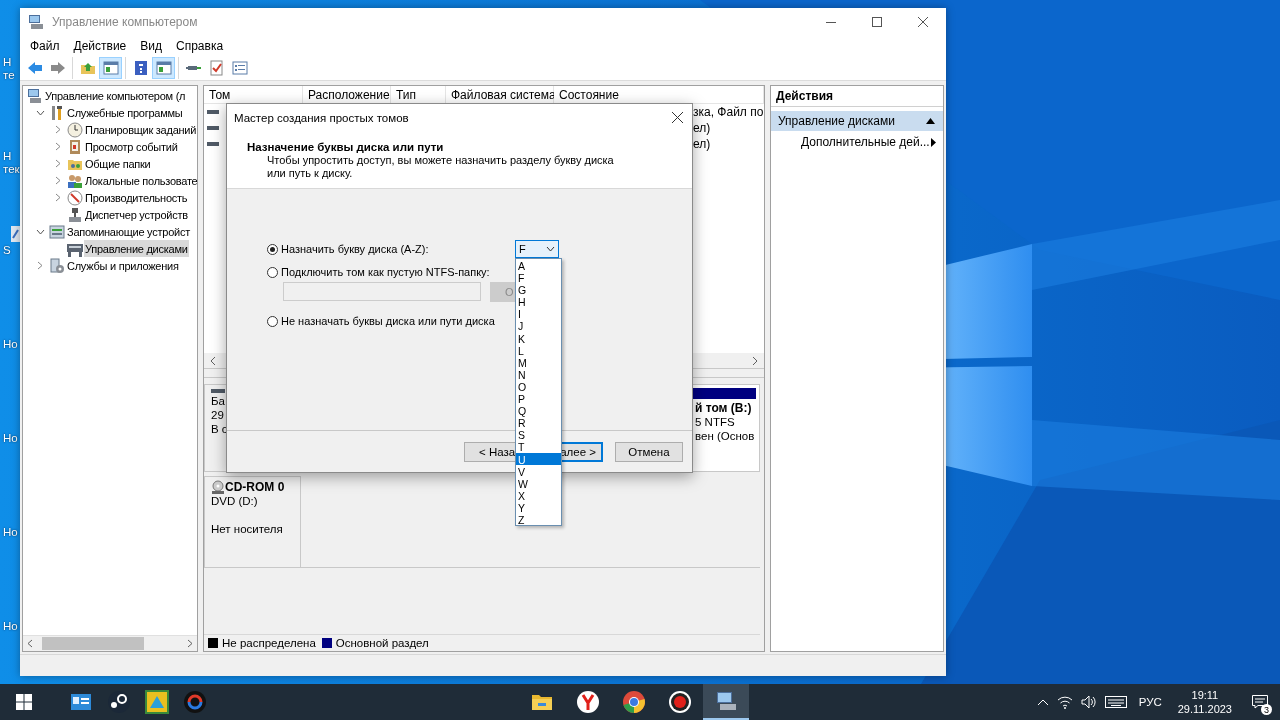 This screenshot has height=720, width=1280. What do you see at coordinates (218, 415) in the screenshot?
I see `disk-info: 29` at bounding box center [218, 415].